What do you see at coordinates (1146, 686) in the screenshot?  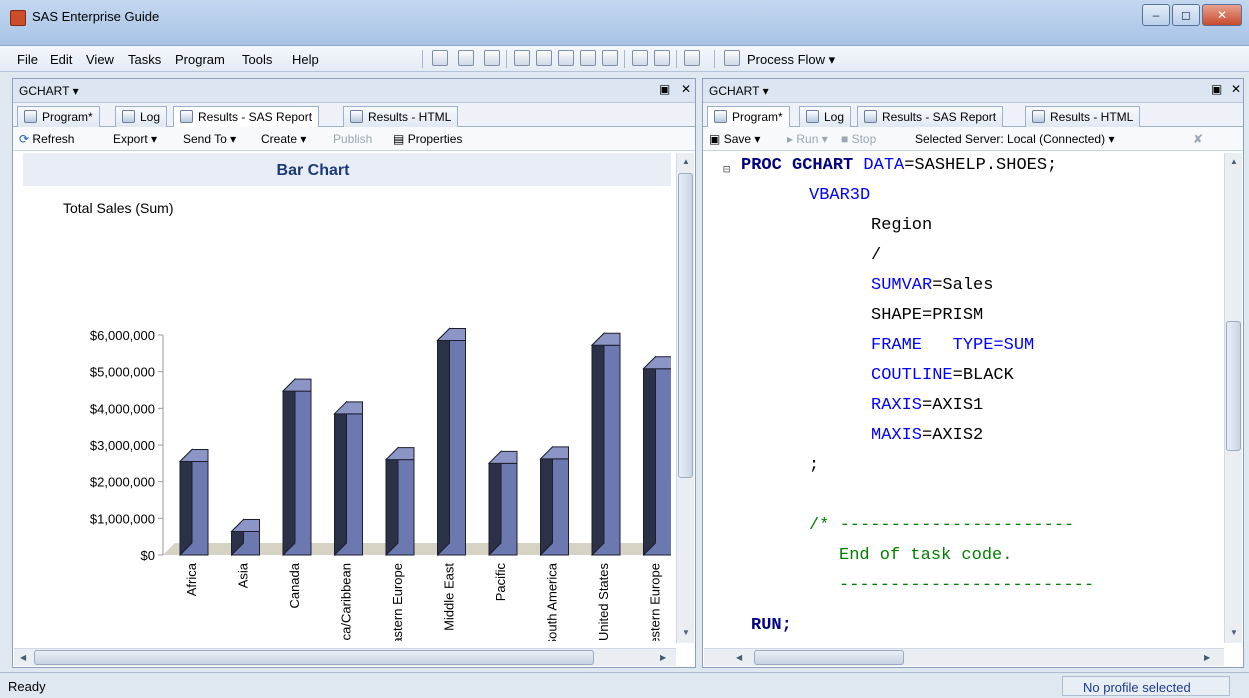 I see `profile-status: No profile selected` at bounding box center [1146, 686].